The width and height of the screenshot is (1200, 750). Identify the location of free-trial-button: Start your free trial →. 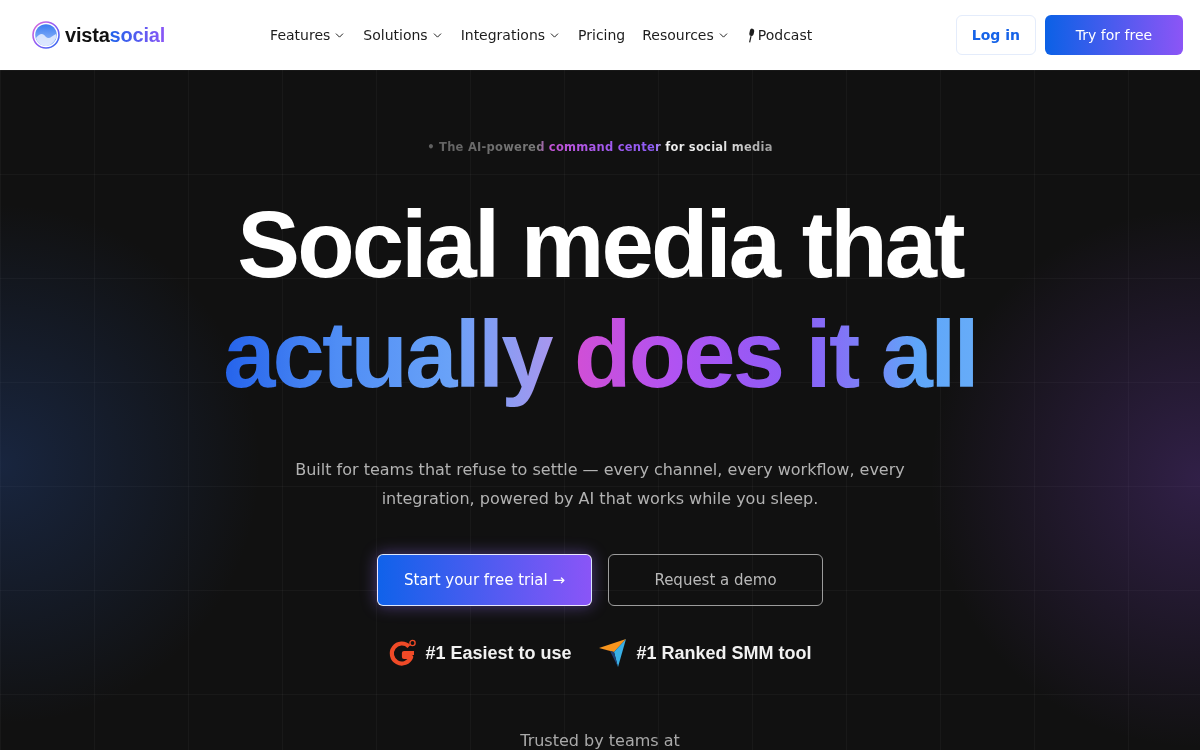
(484, 580).